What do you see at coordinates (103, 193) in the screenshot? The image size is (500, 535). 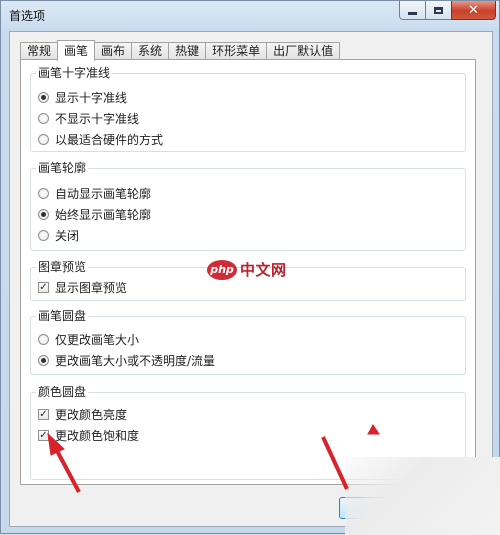 I see `option-label: 自动显示画笔轮廓` at bounding box center [103, 193].